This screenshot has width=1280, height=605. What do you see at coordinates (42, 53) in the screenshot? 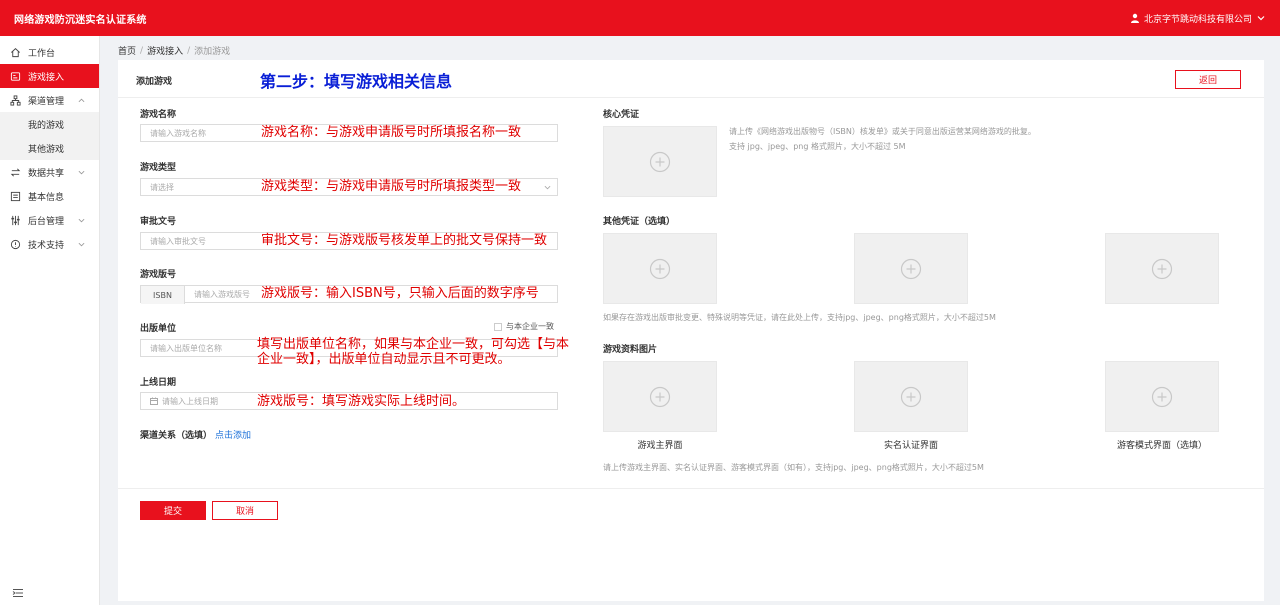
I see `sidebar-item-label: 工作台` at bounding box center [42, 53].